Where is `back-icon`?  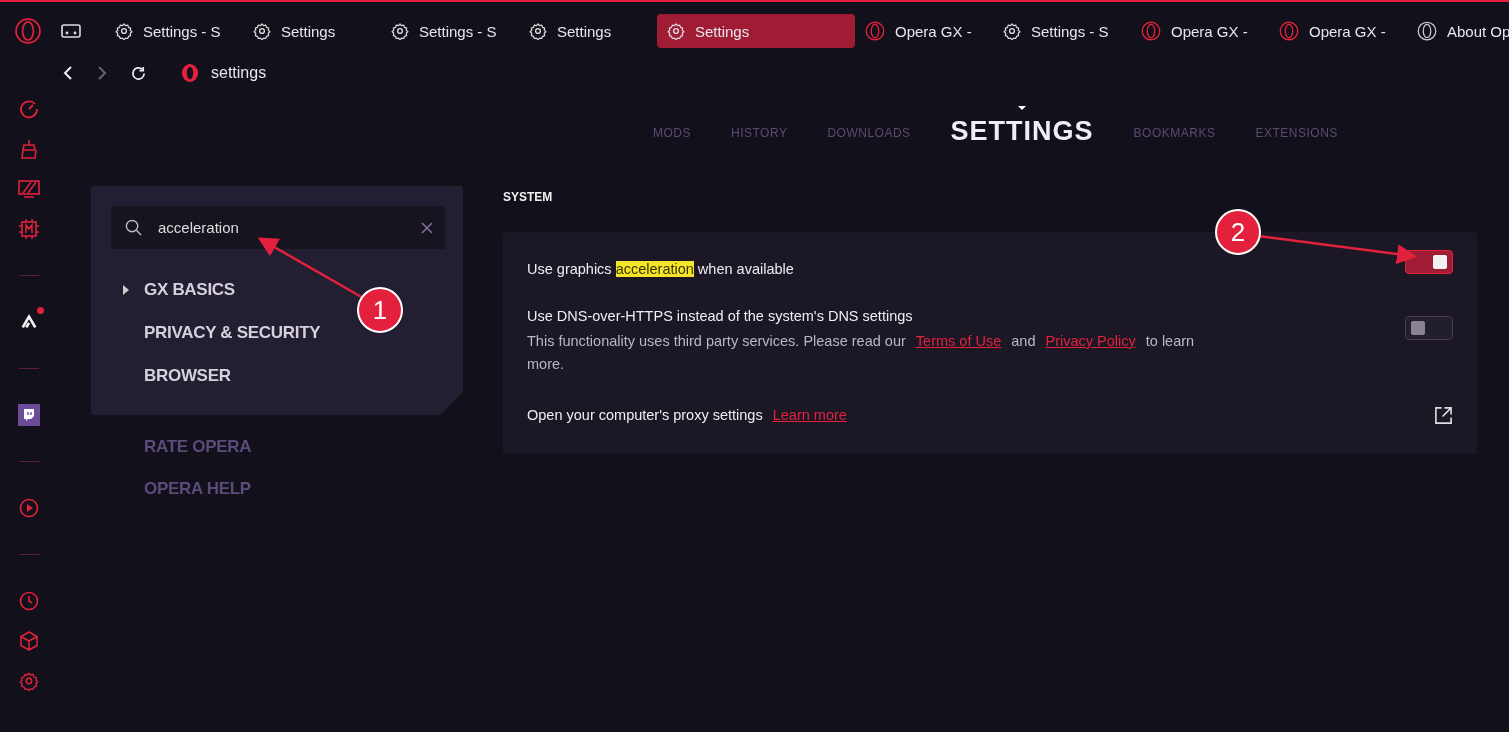
back-icon is located at coordinates (68, 73).